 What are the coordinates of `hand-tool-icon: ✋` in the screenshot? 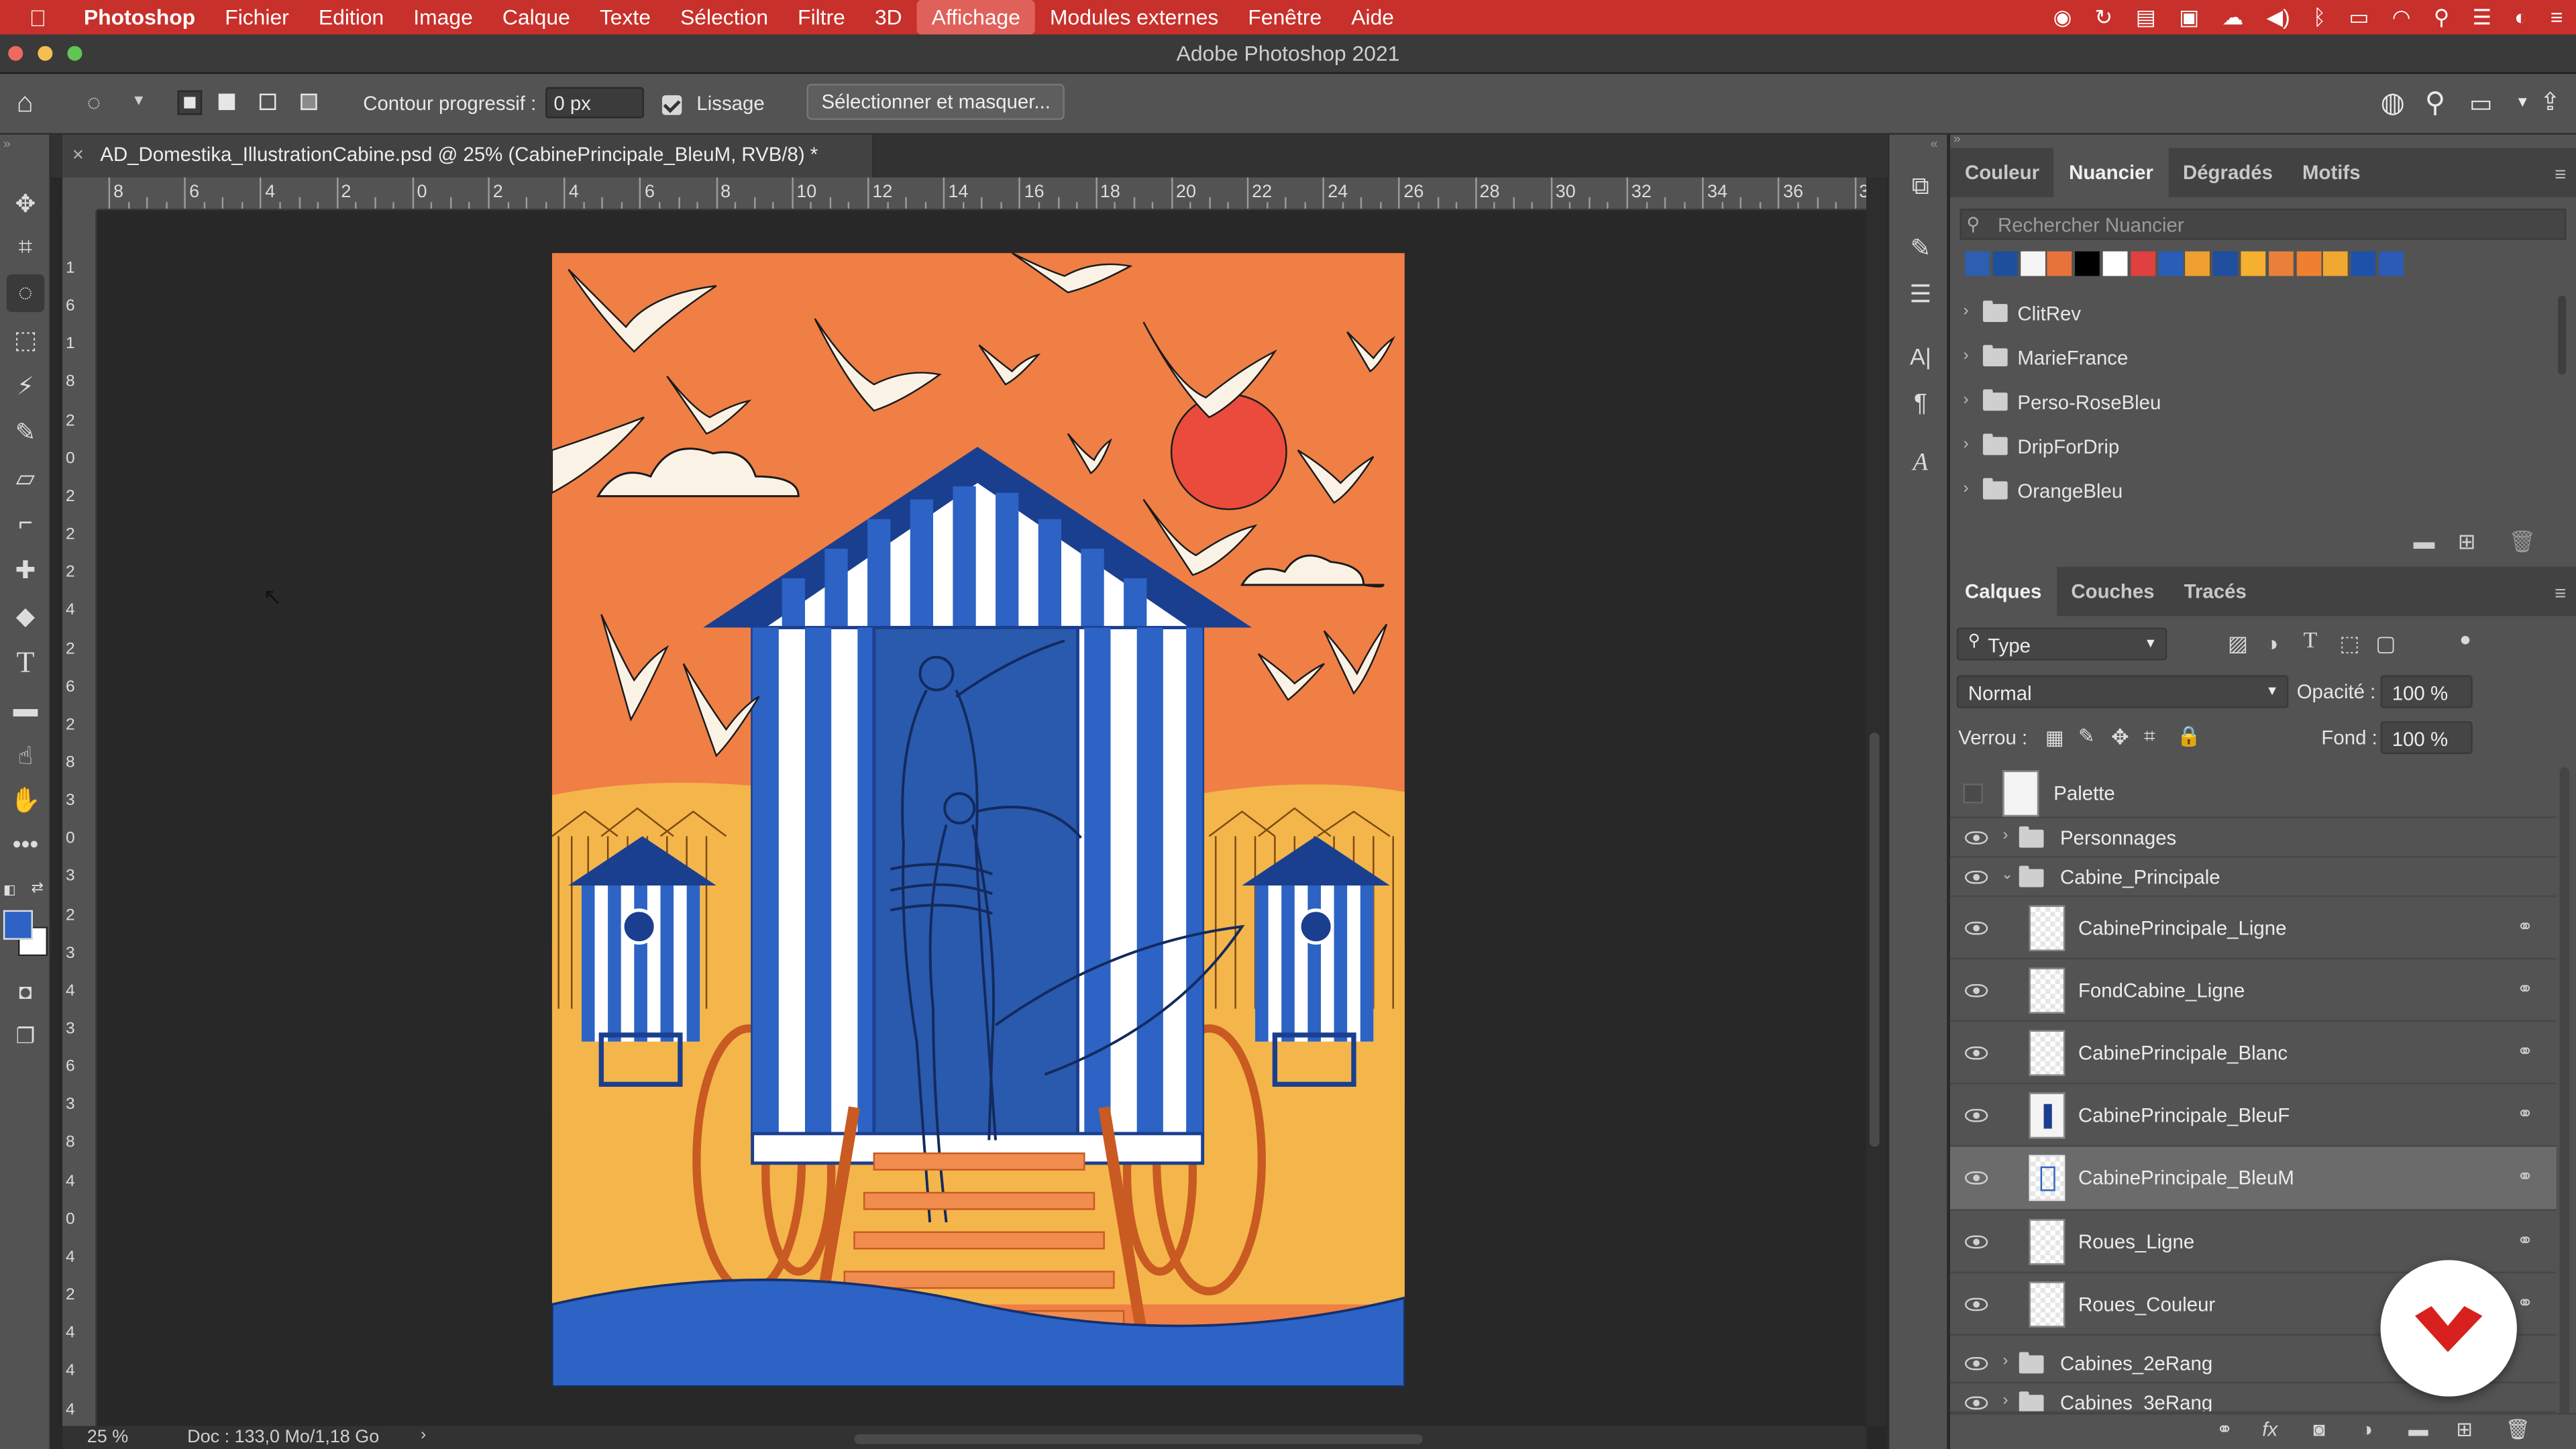 It's located at (25, 799).